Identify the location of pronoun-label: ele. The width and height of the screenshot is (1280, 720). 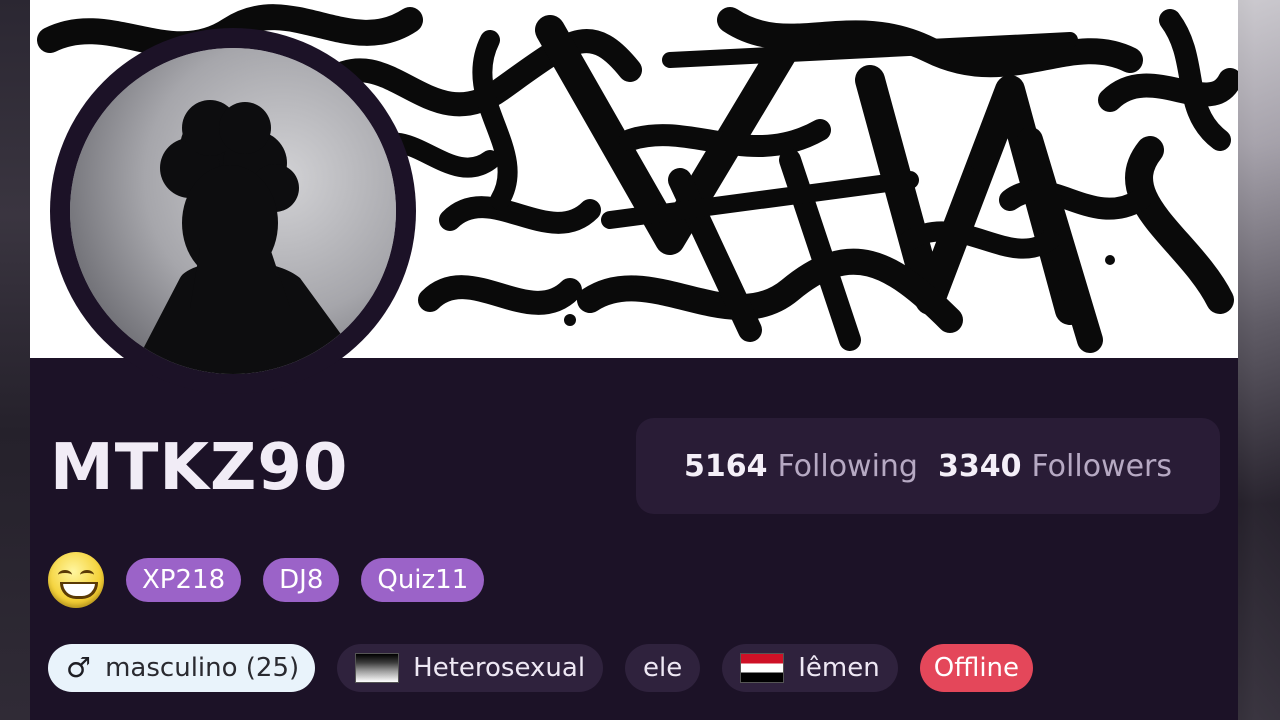
(663, 668).